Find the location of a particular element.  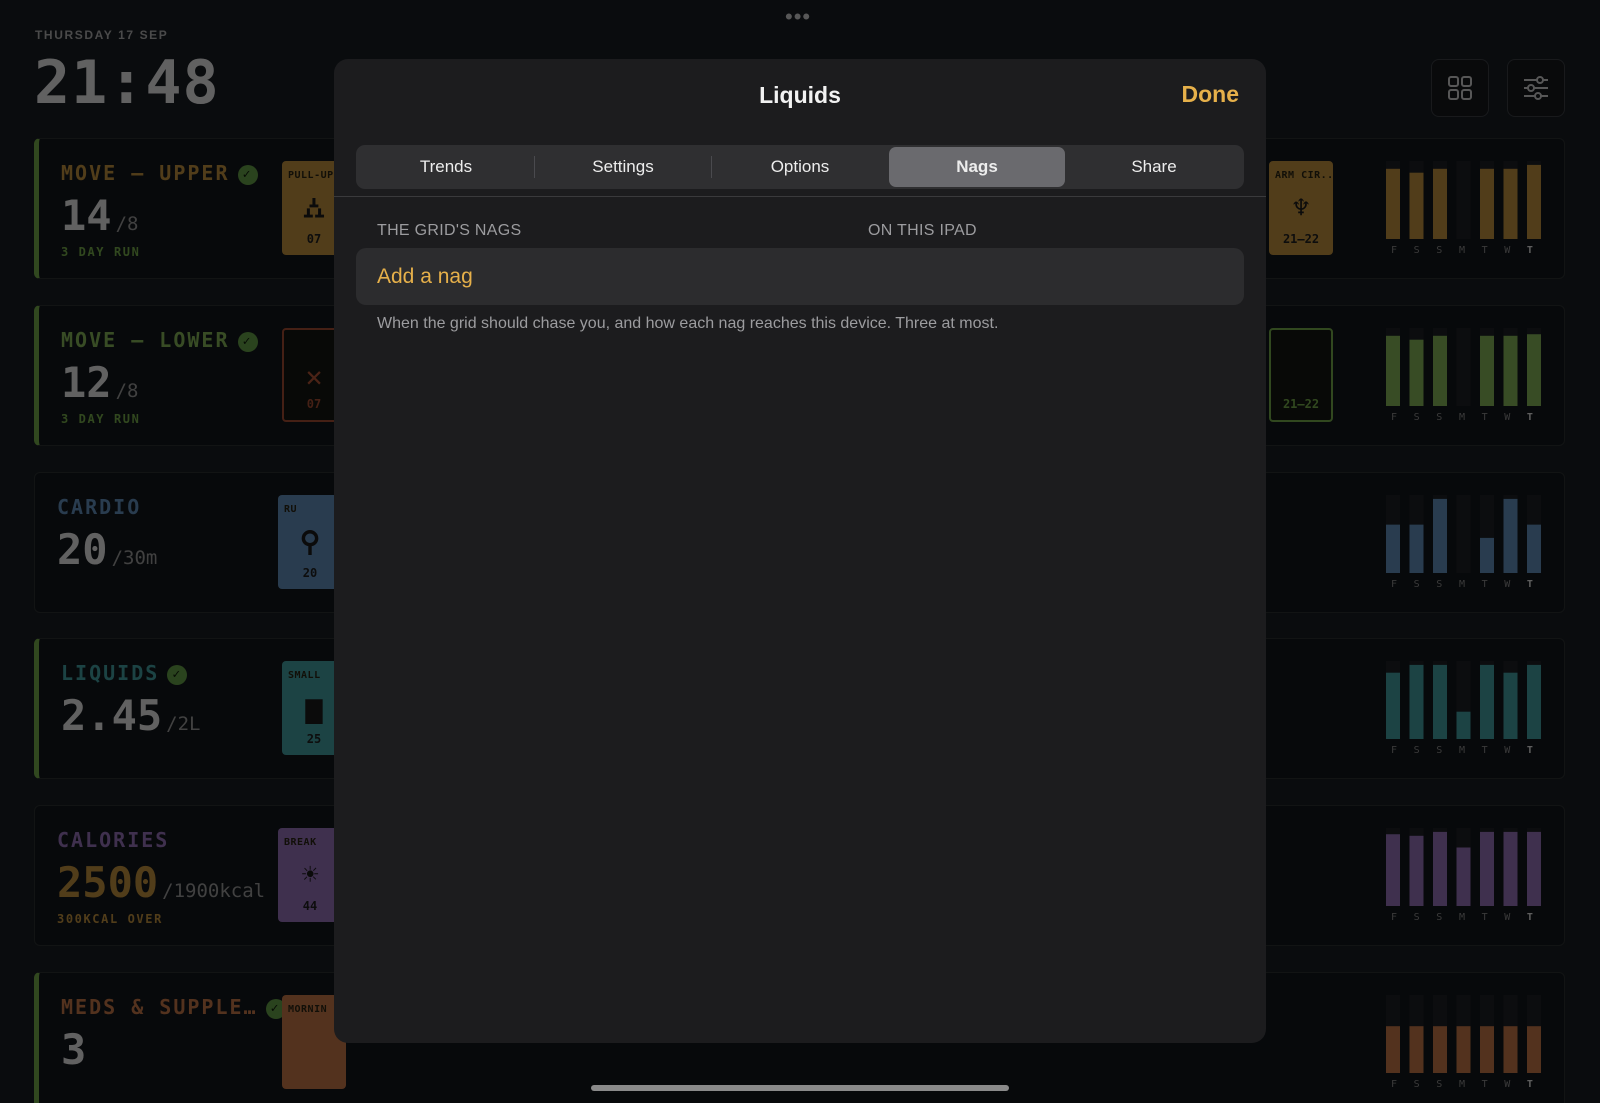

checkmark-icon: ✓ is located at coordinates (247, 341).